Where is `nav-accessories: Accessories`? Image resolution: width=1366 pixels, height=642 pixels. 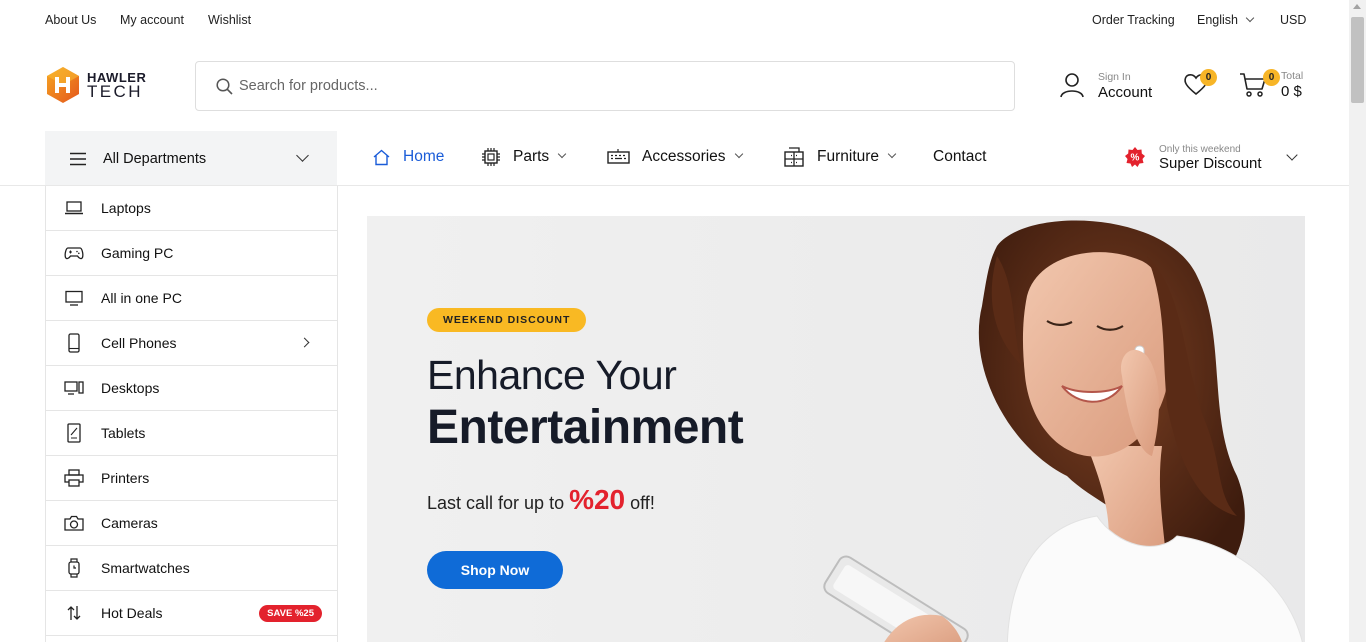
nav-accessories: Accessories is located at coordinates (675, 157).